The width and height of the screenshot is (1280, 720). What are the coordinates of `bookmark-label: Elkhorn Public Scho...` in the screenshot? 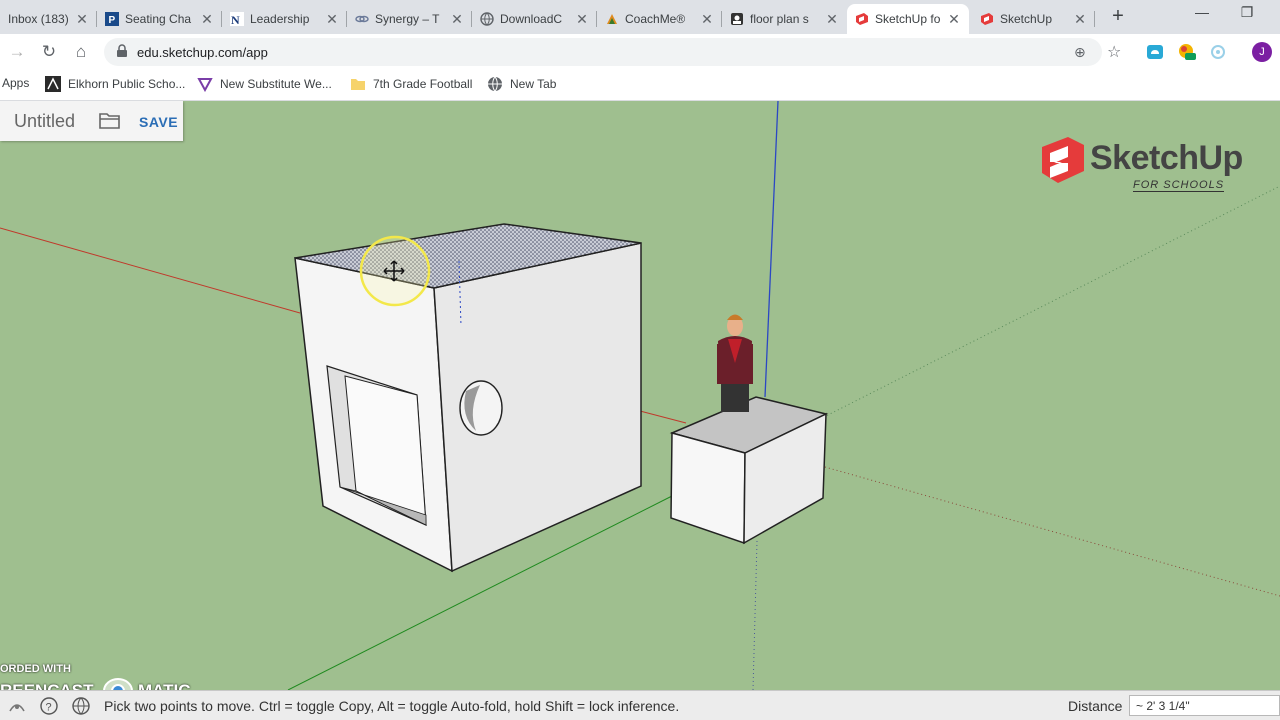 It's located at (127, 84).